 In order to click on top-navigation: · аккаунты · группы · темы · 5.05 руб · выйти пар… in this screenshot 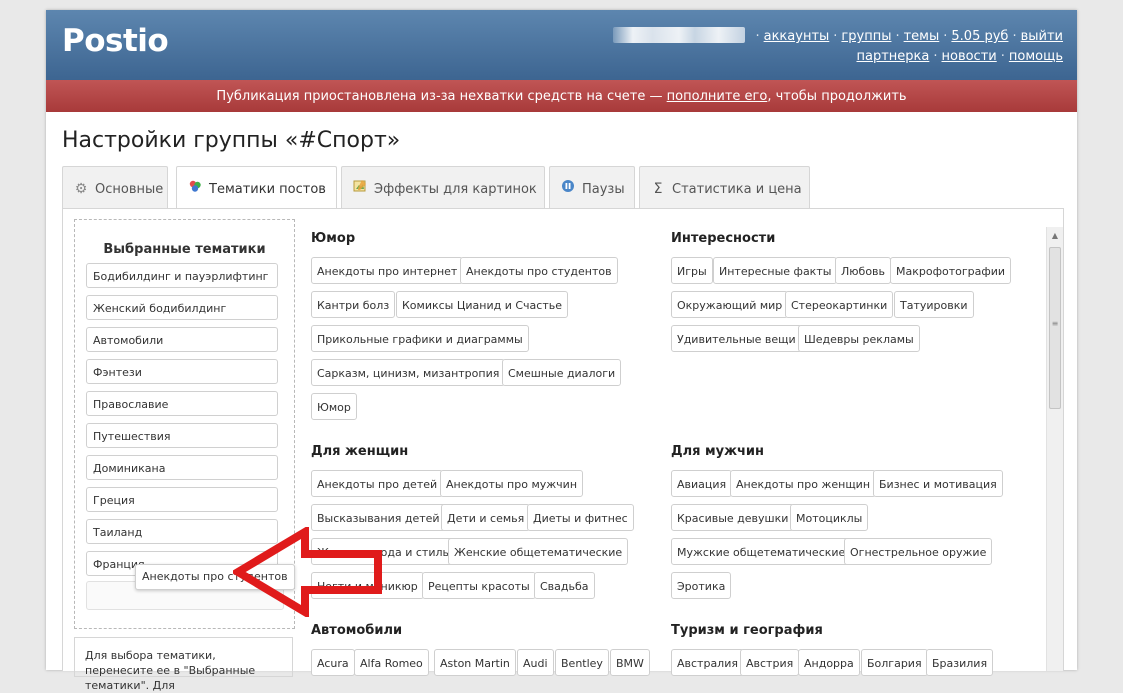, I will do `click(838, 47)`.